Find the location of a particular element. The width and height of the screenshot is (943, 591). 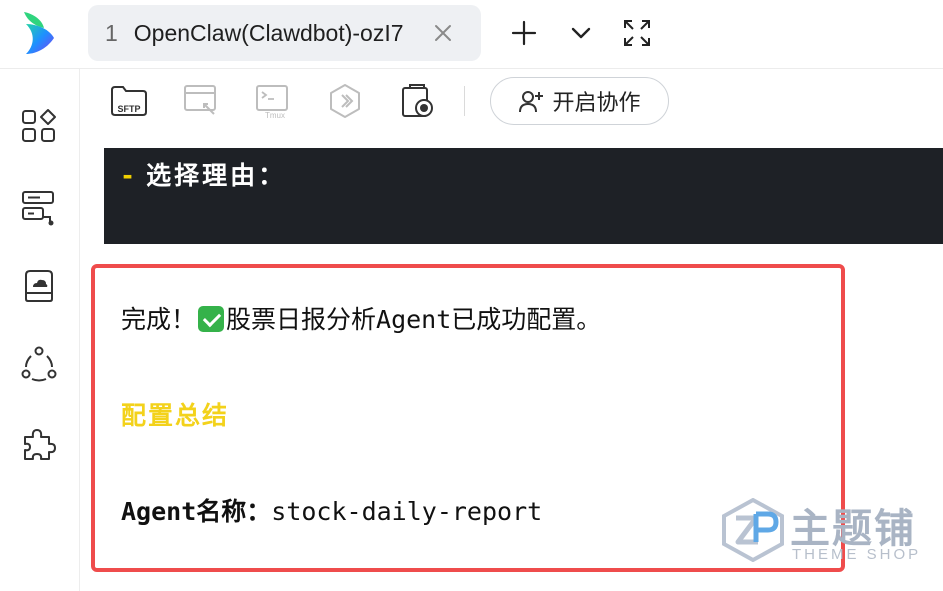

check-icon is located at coordinates (211, 319).